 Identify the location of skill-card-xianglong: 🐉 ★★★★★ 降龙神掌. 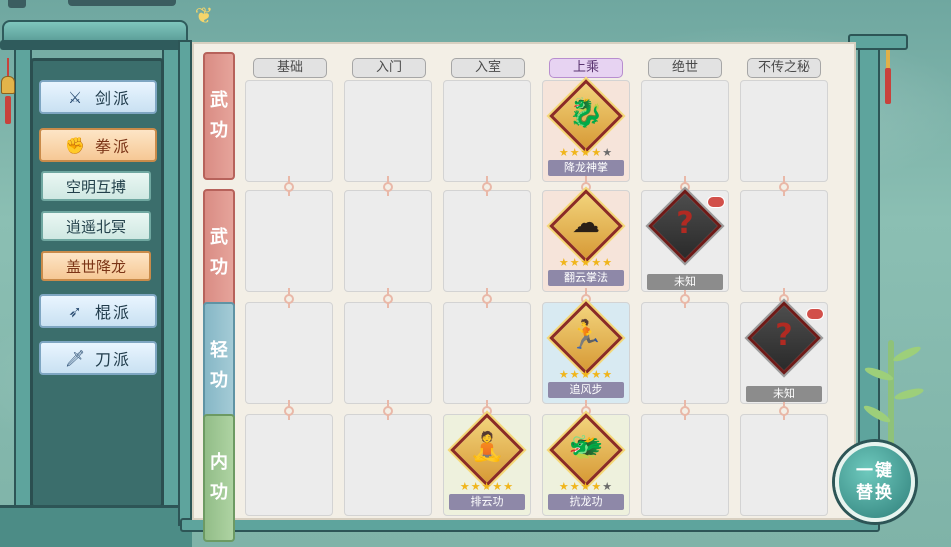
(586, 129).